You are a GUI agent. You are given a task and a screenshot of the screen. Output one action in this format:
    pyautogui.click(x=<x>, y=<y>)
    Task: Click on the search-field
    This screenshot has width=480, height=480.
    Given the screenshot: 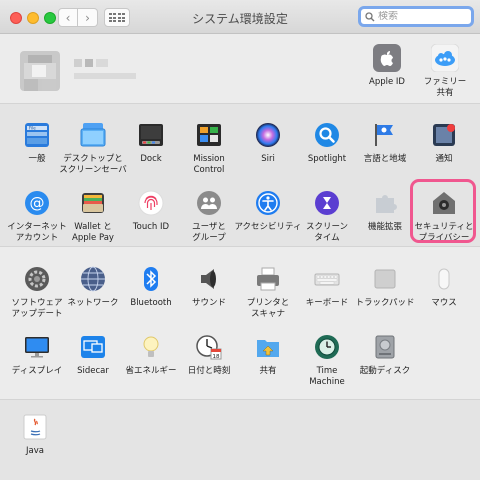 What is the action you would take?
    pyautogui.click(x=416, y=16)
    